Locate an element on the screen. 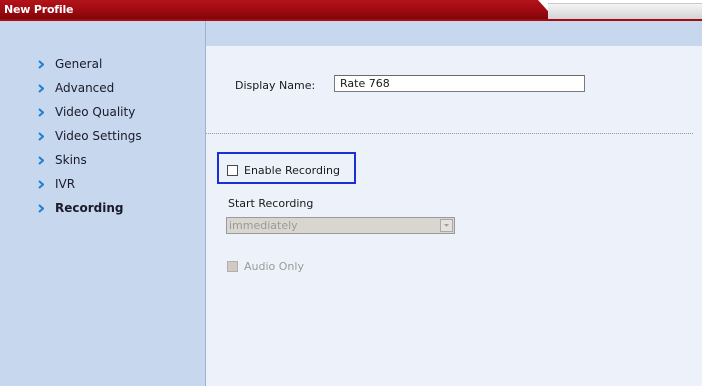 This screenshot has width=702, height=386. section-divider is located at coordinates (449, 133).